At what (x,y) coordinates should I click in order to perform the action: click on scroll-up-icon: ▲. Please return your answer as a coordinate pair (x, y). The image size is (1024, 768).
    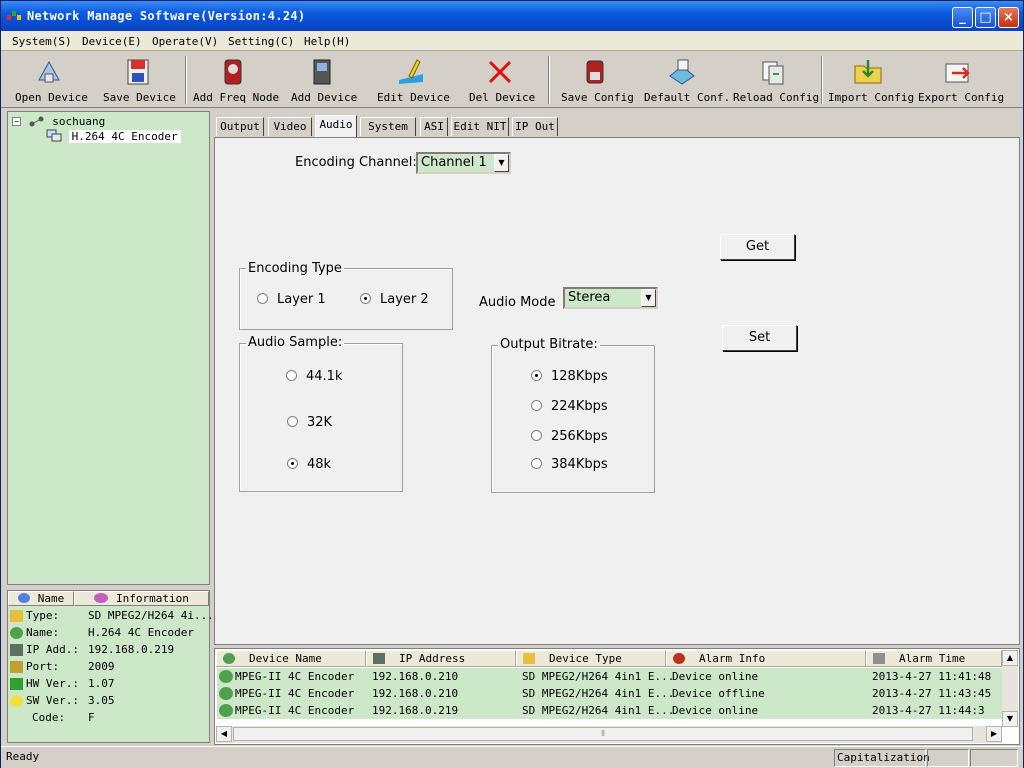
    Looking at the image, I should click on (1010, 658).